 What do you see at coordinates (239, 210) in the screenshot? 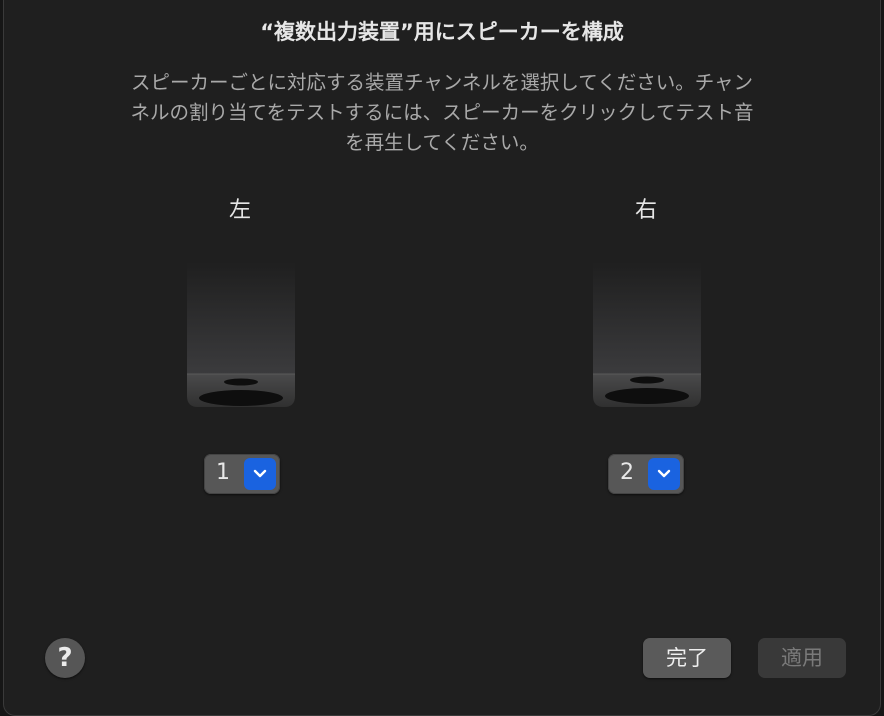
I see `left-speaker-label: 左` at bounding box center [239, 210].